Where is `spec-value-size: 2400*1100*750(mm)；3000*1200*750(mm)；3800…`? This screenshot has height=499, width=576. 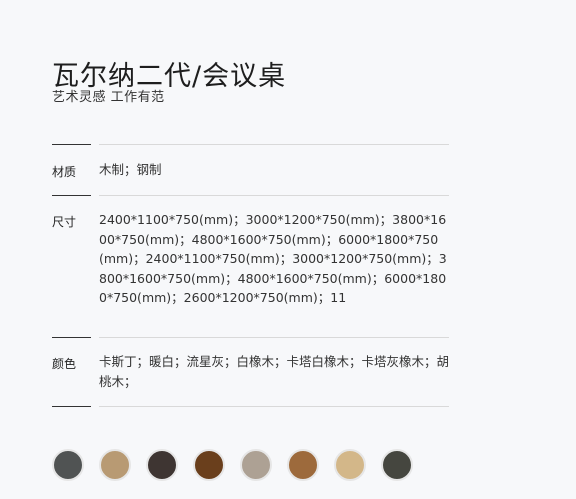
spec-value-size: 2400*1100*750(mm)；3000*1200*750(mm)；3800… is located at coordinates (273, 258).